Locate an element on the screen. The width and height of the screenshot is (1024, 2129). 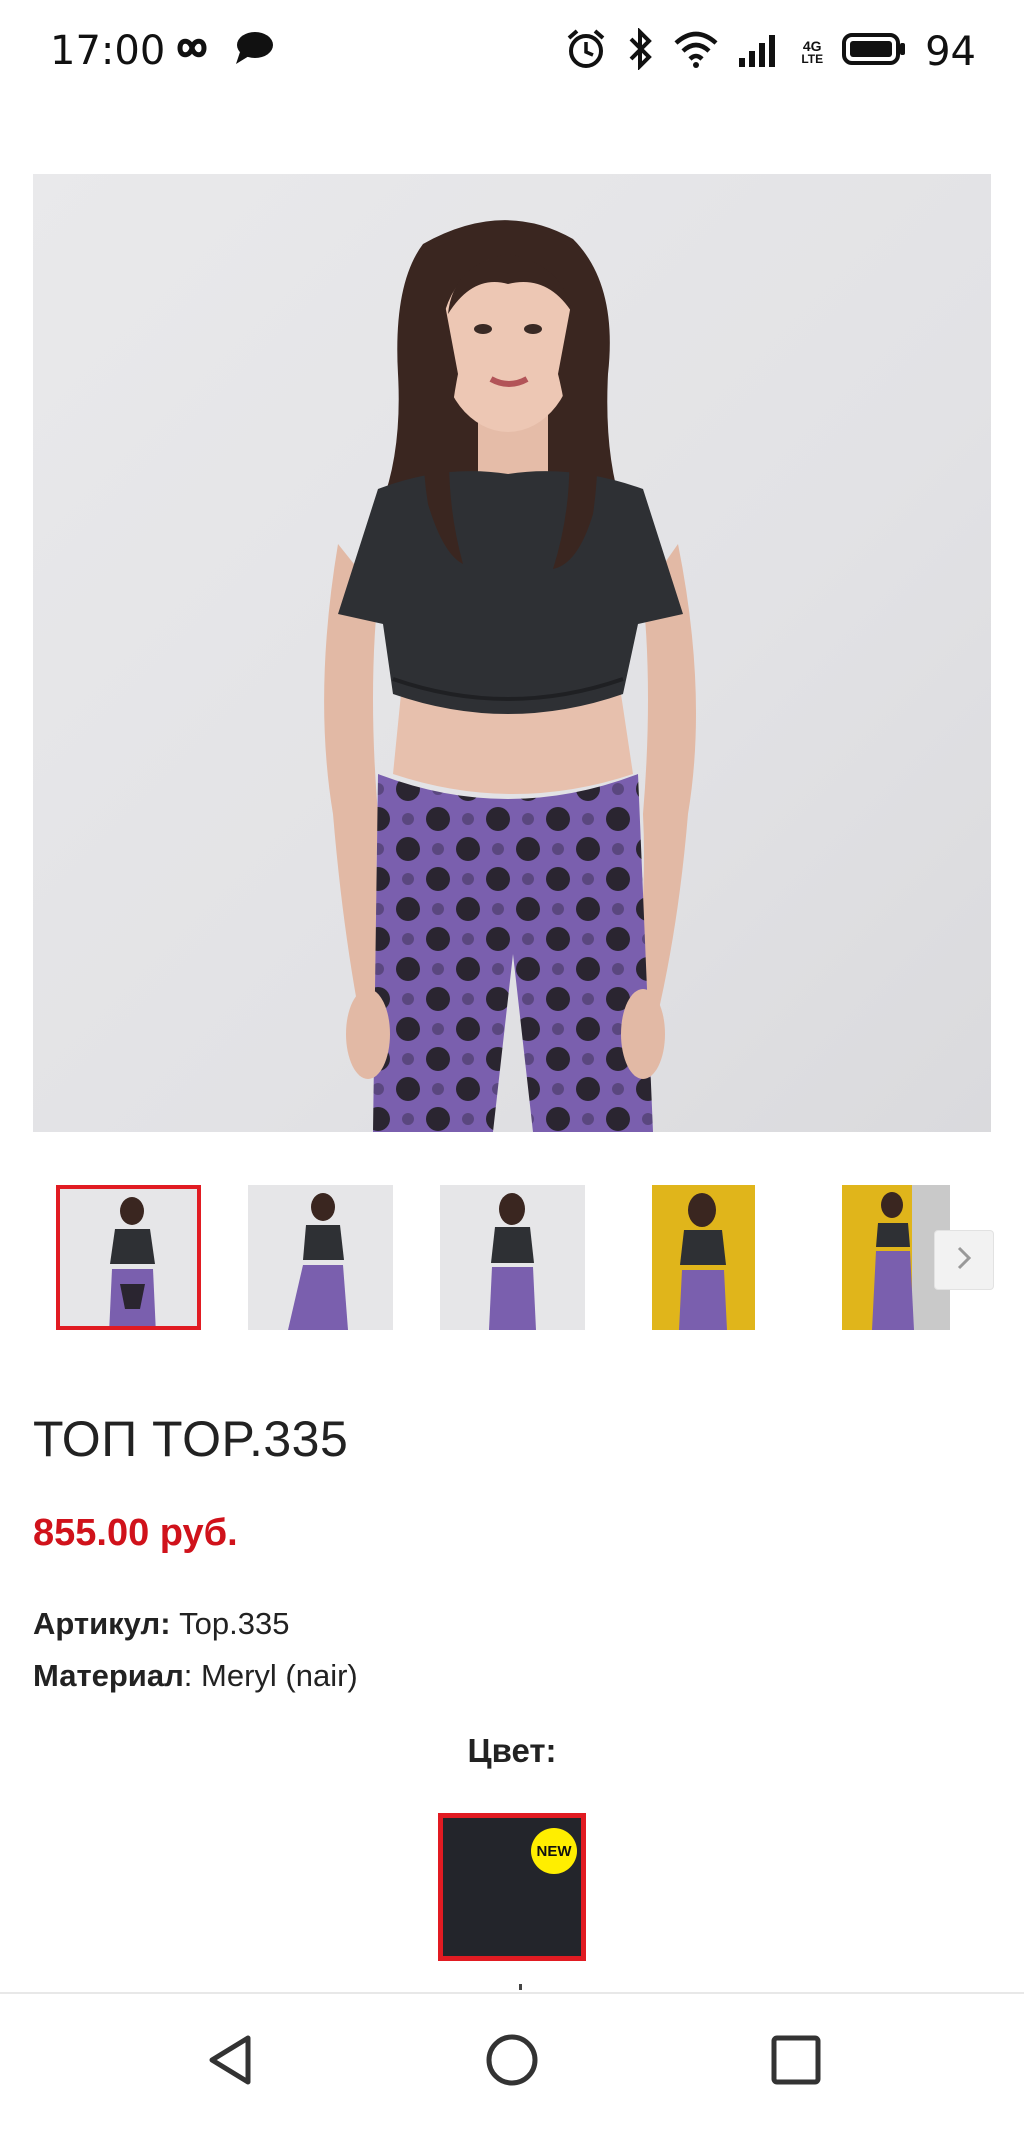
back-icon is located at coordinates (230, 2062).